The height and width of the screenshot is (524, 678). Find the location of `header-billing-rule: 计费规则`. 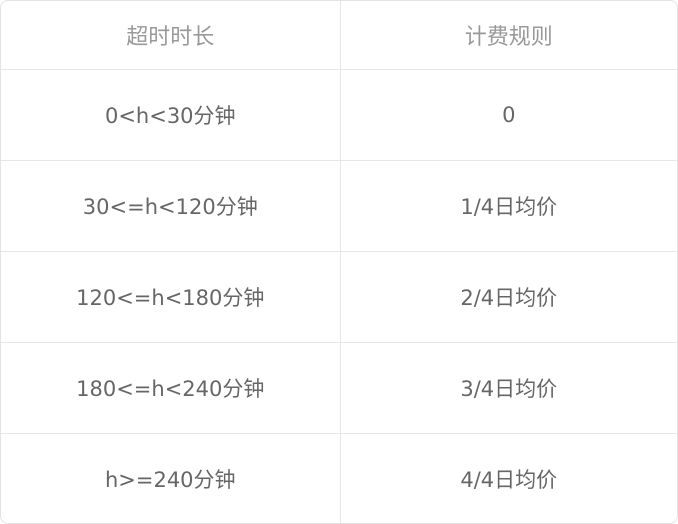

header-billing-rule: 计费规则 is located at coordinates (508, 35).